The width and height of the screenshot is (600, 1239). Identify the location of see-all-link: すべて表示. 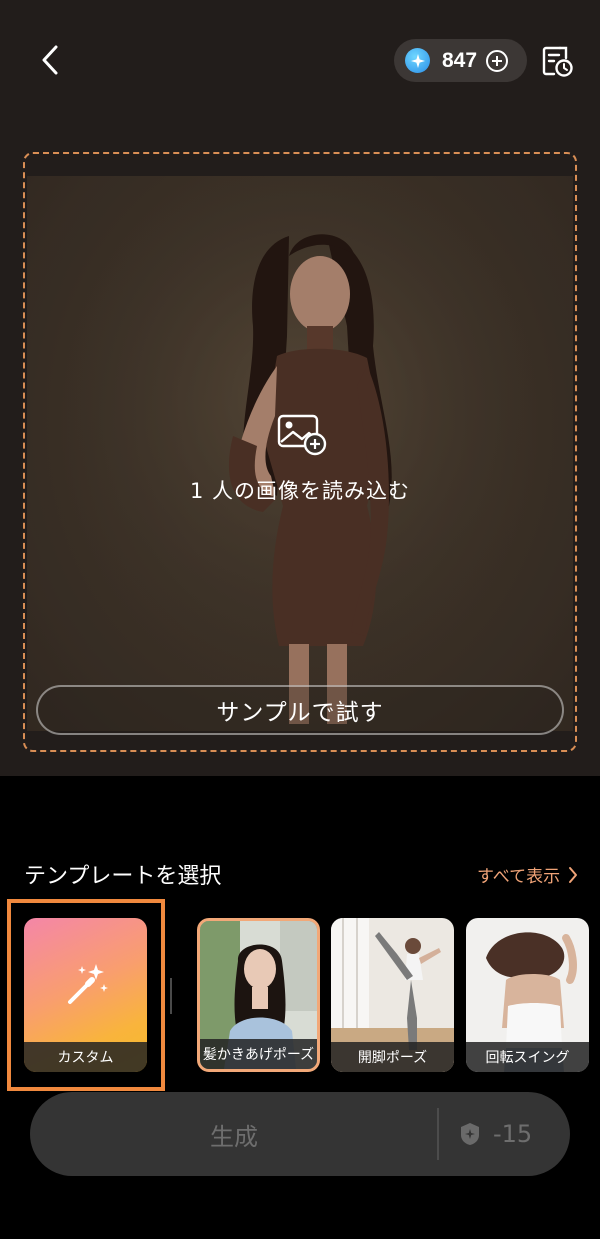
(527, 874).